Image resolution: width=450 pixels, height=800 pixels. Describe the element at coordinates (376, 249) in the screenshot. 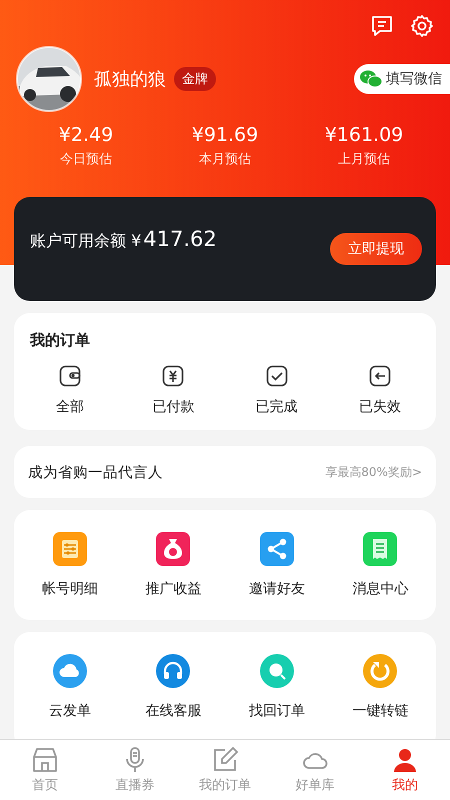

I see `withdraw-button: 立即提现` at that location.